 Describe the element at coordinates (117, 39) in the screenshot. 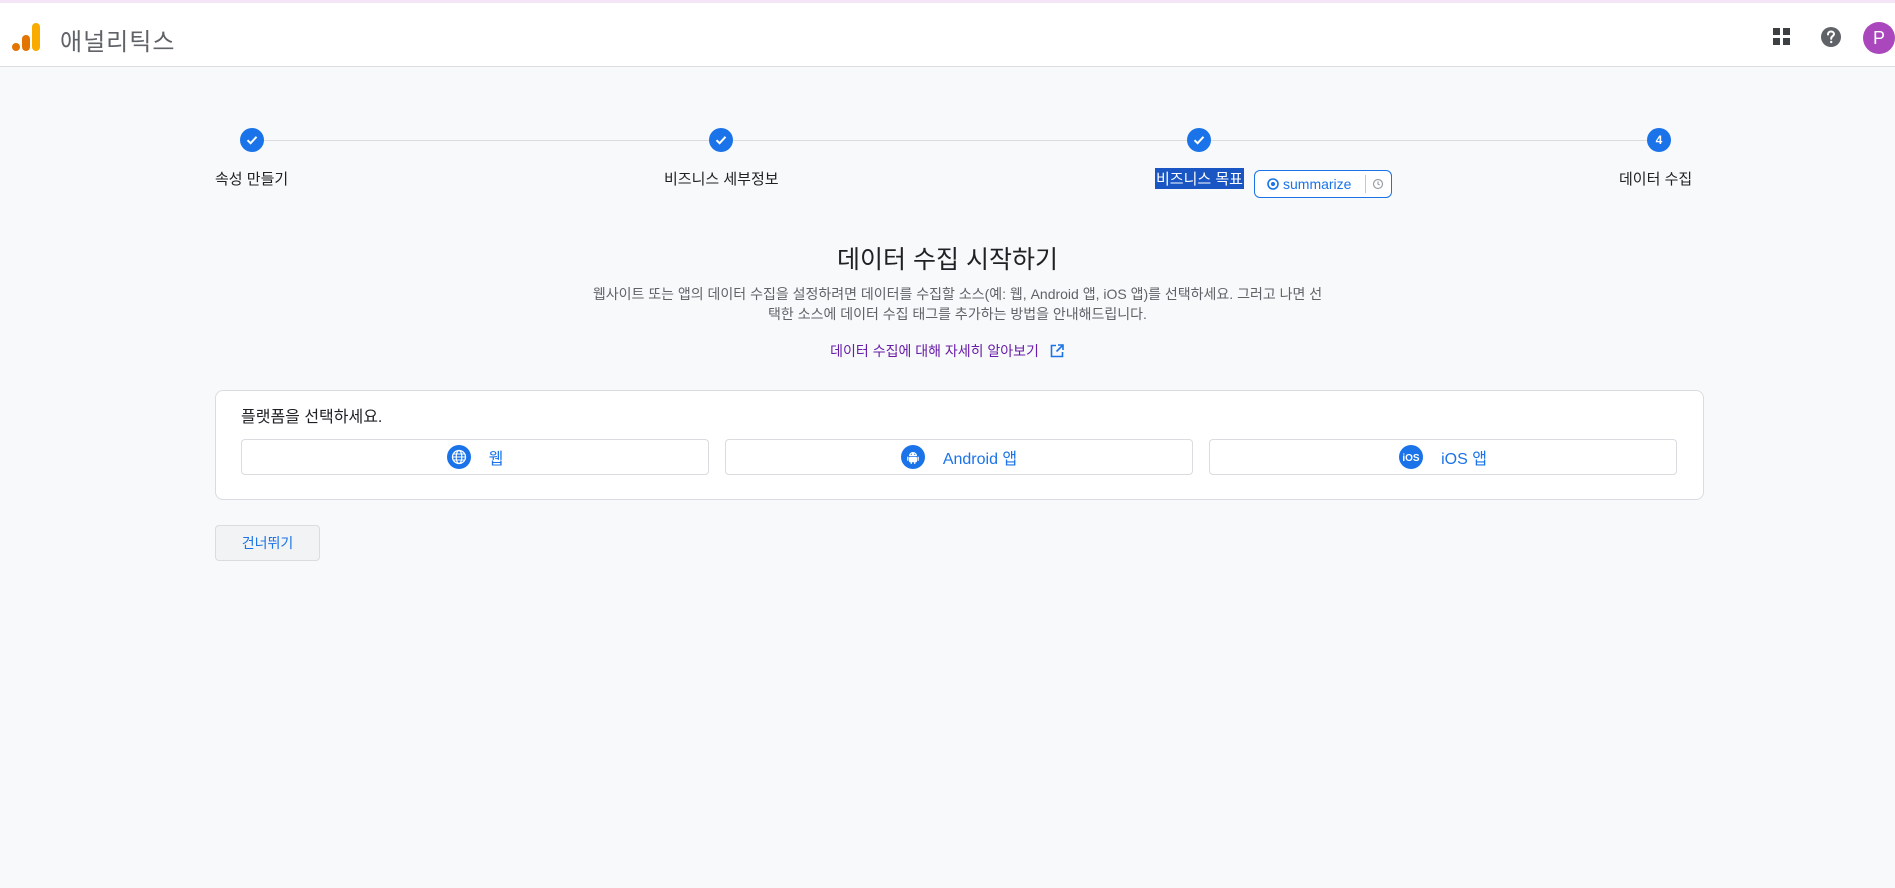

I see `app-title: 애널리틱스` at that location.